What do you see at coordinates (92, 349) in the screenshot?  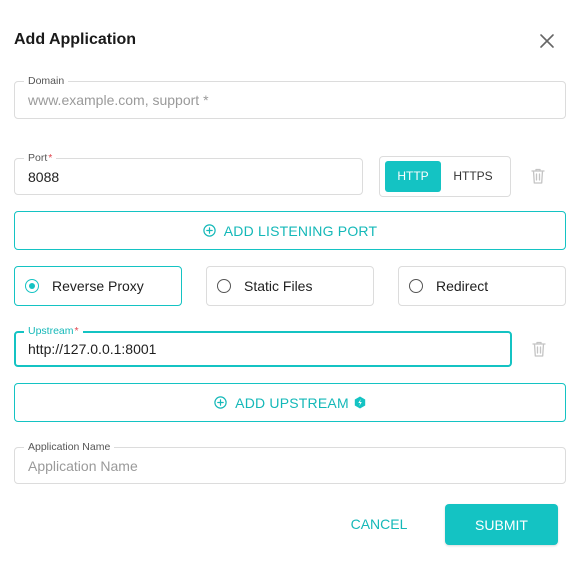 I see `upstream-input: http://127.0.0.1:8001` at bounding box center [92, 349].